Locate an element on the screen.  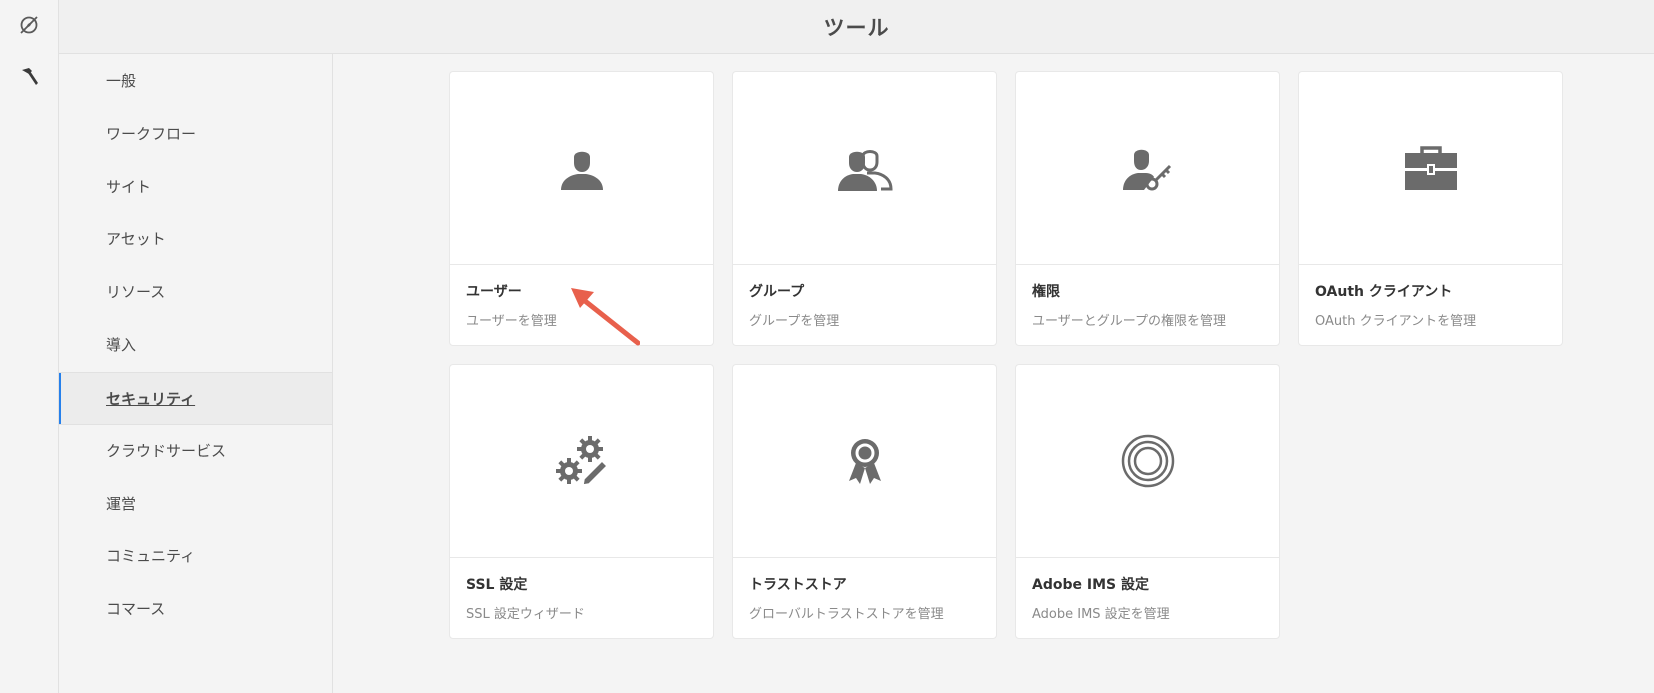
card-ssl-config: SSL 設定 SSL 設定ウィザード is located at coordinates (581, 501).